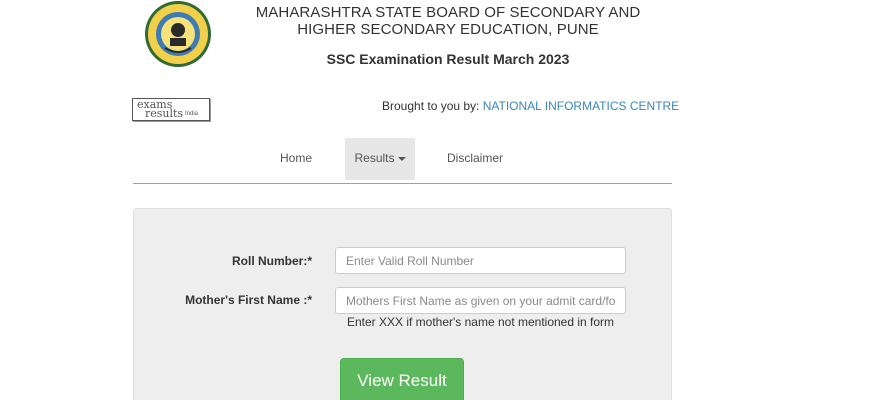 The height and width of the screenshot is (400, 890). What do you see at coordinates (480, 300) in the screenshot?
I see `mother-name-input` at bounding box center [480, 300].